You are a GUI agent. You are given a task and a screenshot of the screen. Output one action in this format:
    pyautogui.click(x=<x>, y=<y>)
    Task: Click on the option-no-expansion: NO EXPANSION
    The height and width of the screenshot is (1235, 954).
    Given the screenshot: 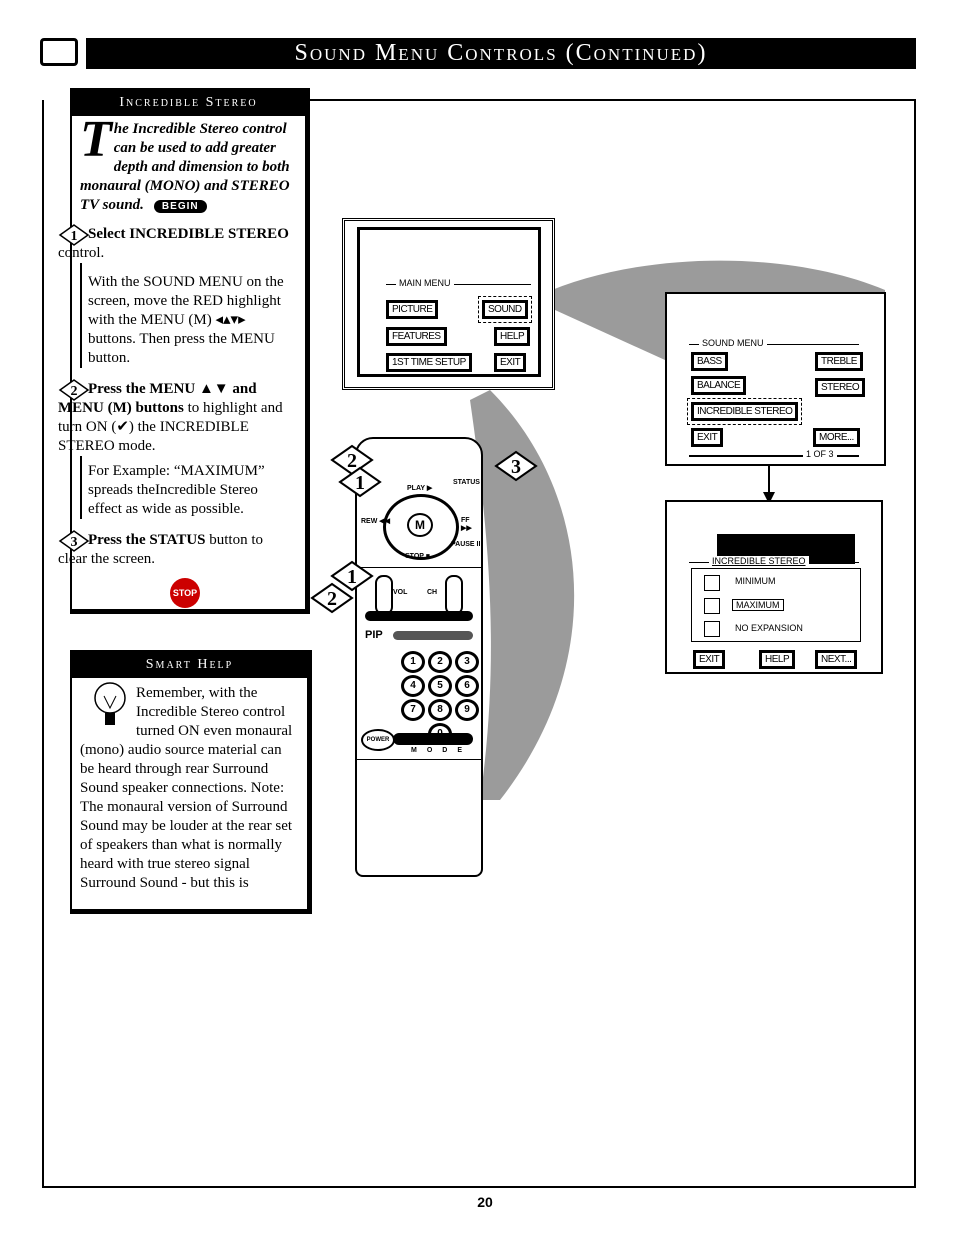 What is the action you would take?
    pyautogui.click(x=769, y=628)
    